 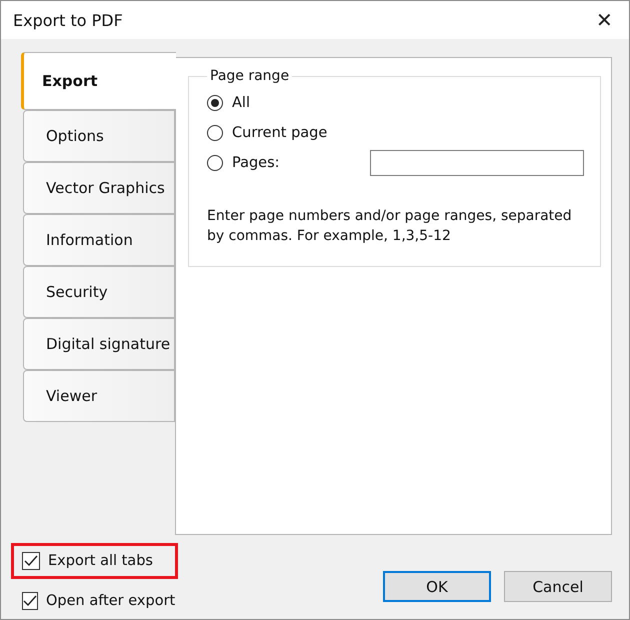 What do you see at coordinates (99, 188) in the screenshot?
I see `sidebar-tab: Vector Graphics` at bounding box center [99, 188].